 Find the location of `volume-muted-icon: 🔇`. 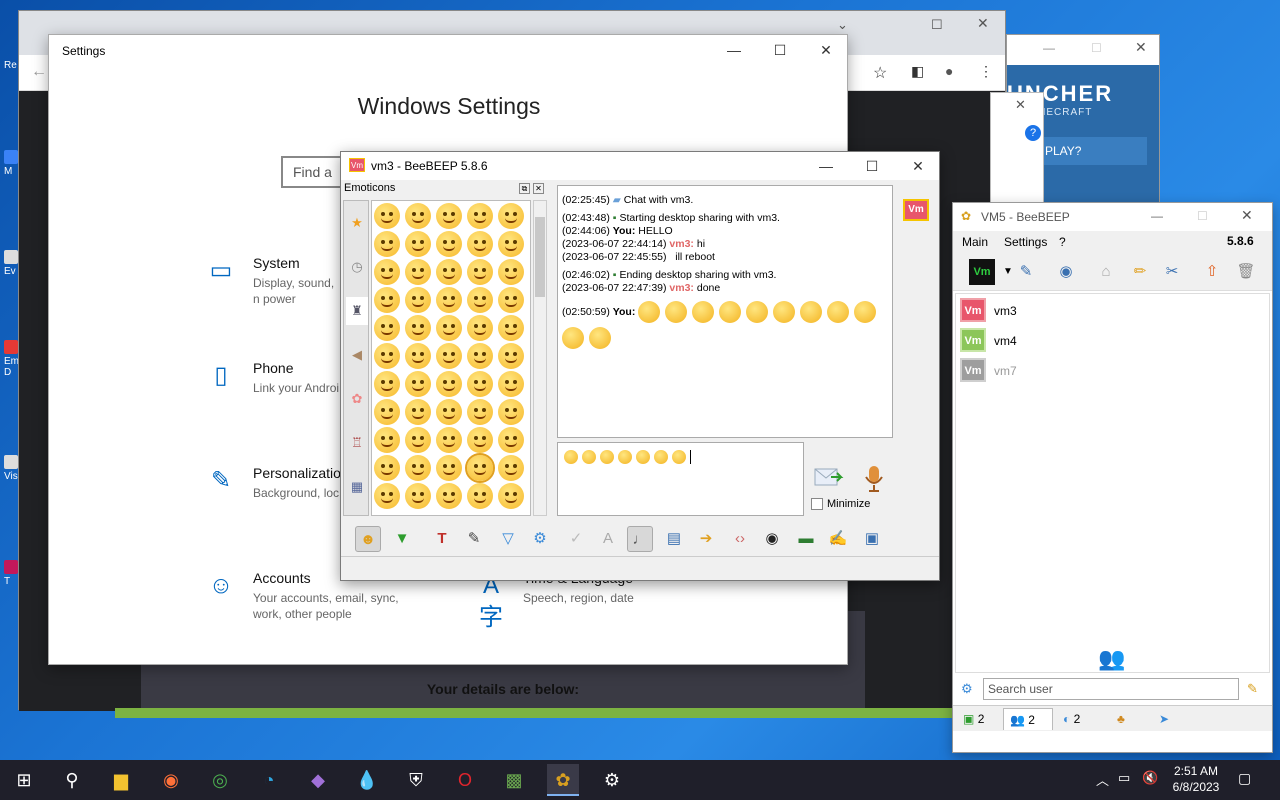

volume-muted-icon: 🔇 is located at coordinates (1150, 778).